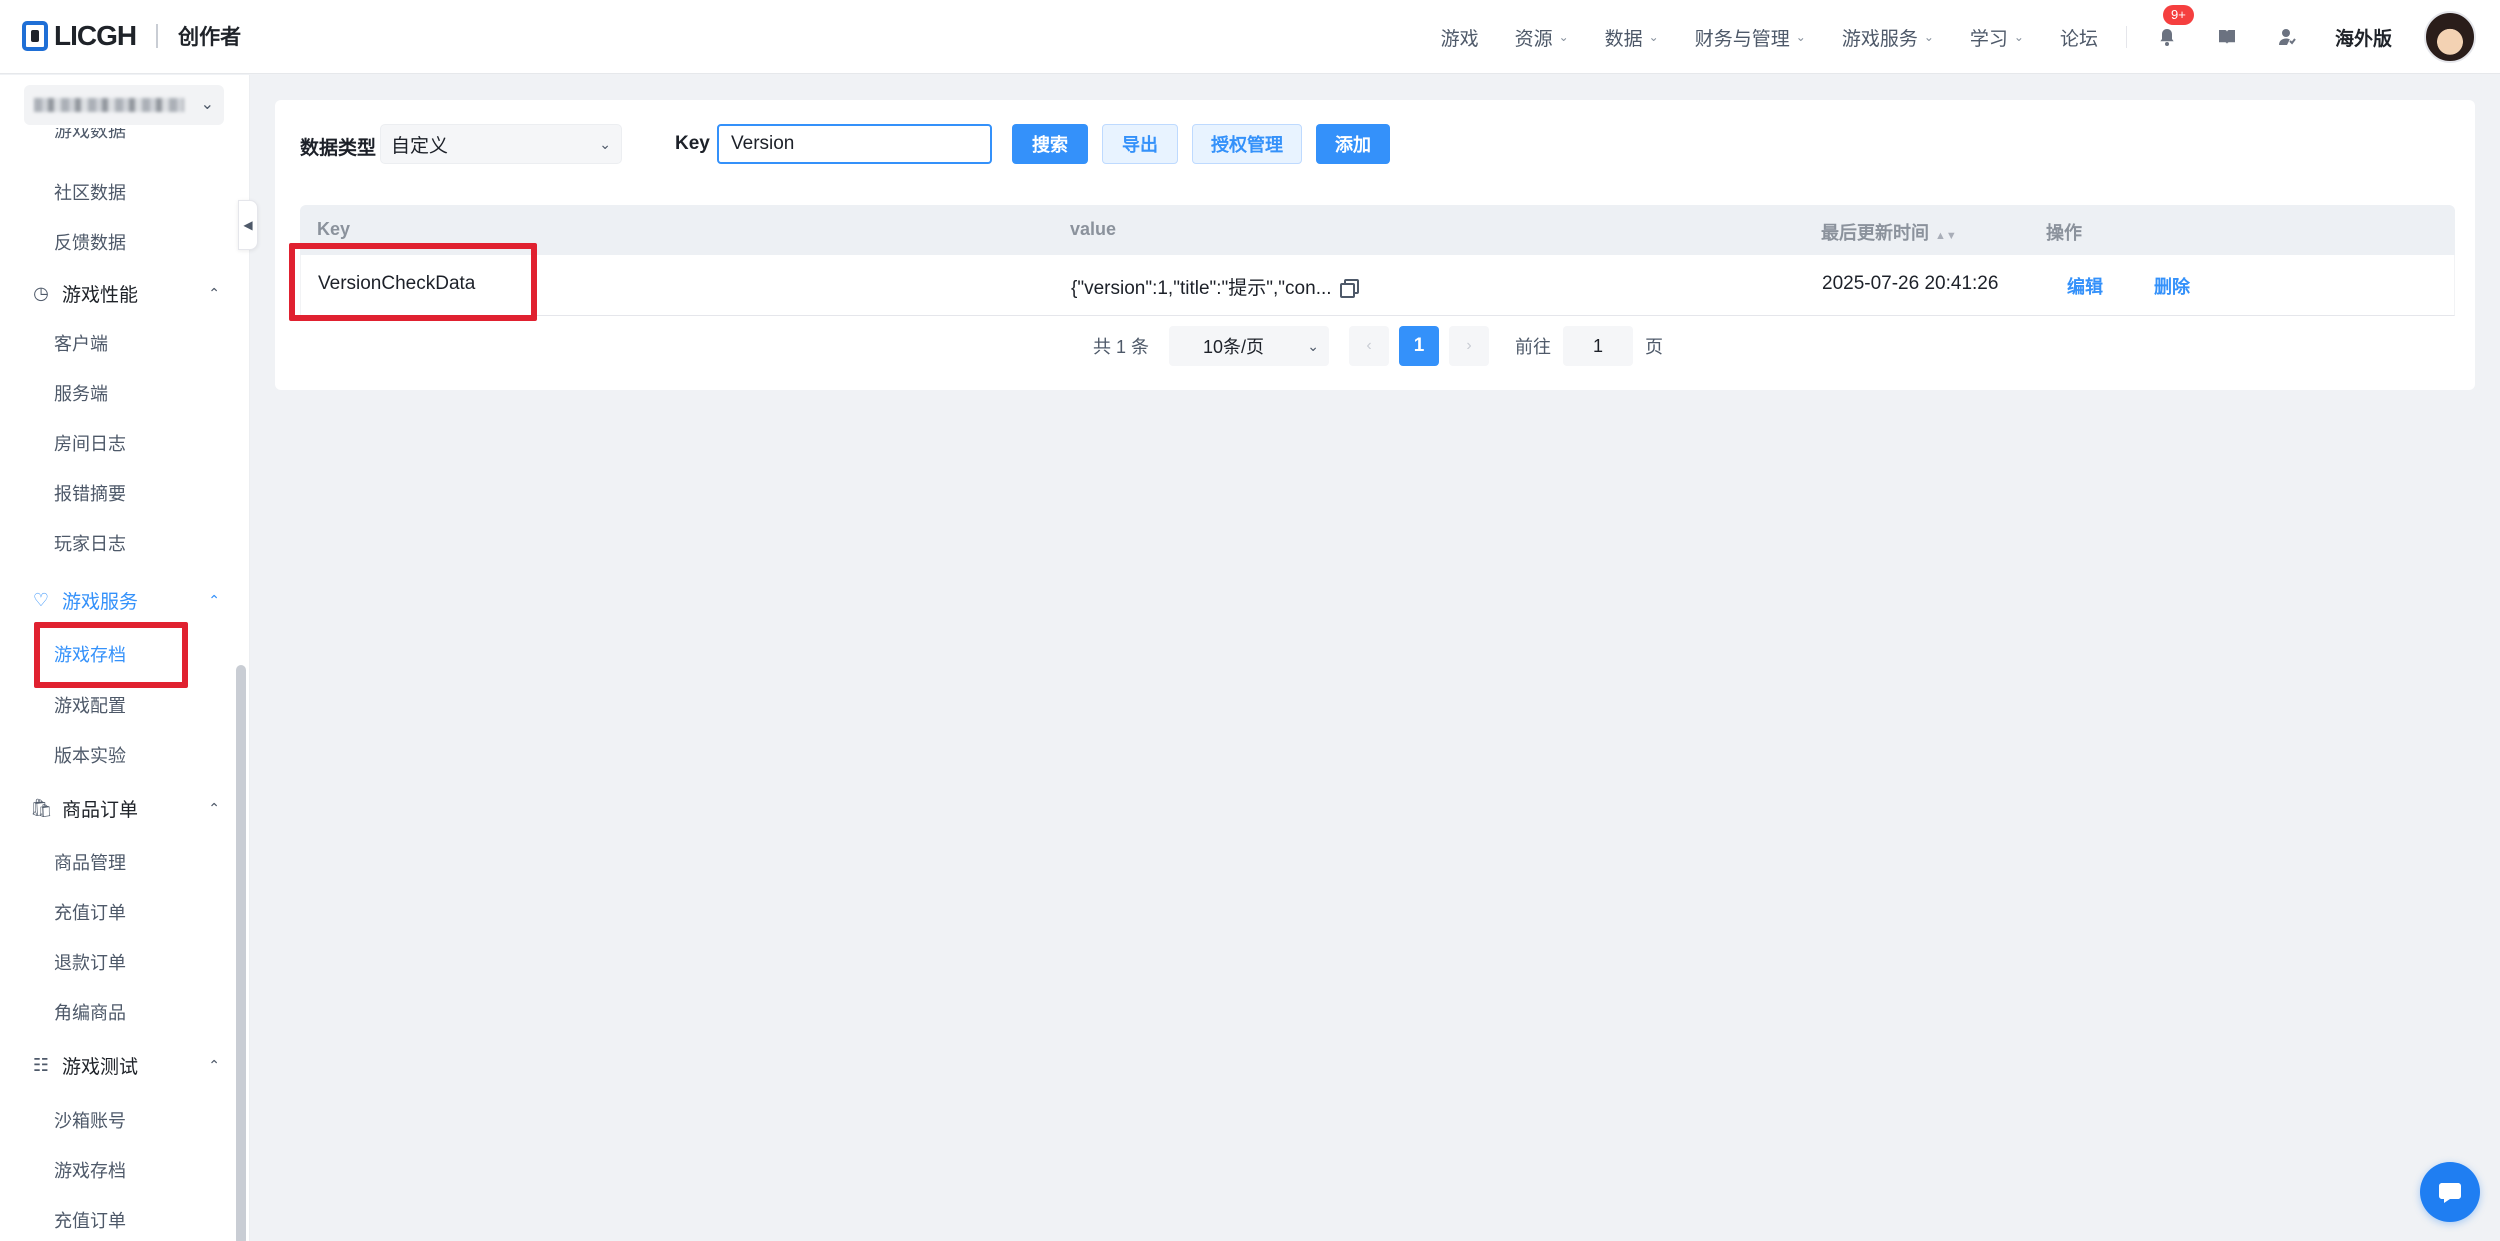 The width and height of the screenshot is (2500, 1241). What do you see at coordinates (1050, 144) in the screenshot?
I see `search-button: 搜索` at bounding box center [1050, 144].